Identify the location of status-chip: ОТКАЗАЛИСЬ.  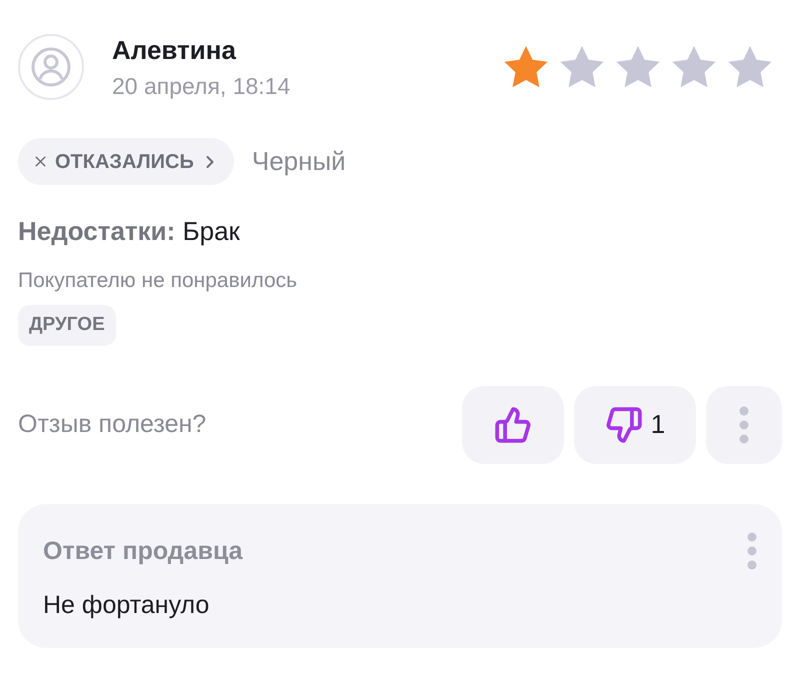
(126, 161).